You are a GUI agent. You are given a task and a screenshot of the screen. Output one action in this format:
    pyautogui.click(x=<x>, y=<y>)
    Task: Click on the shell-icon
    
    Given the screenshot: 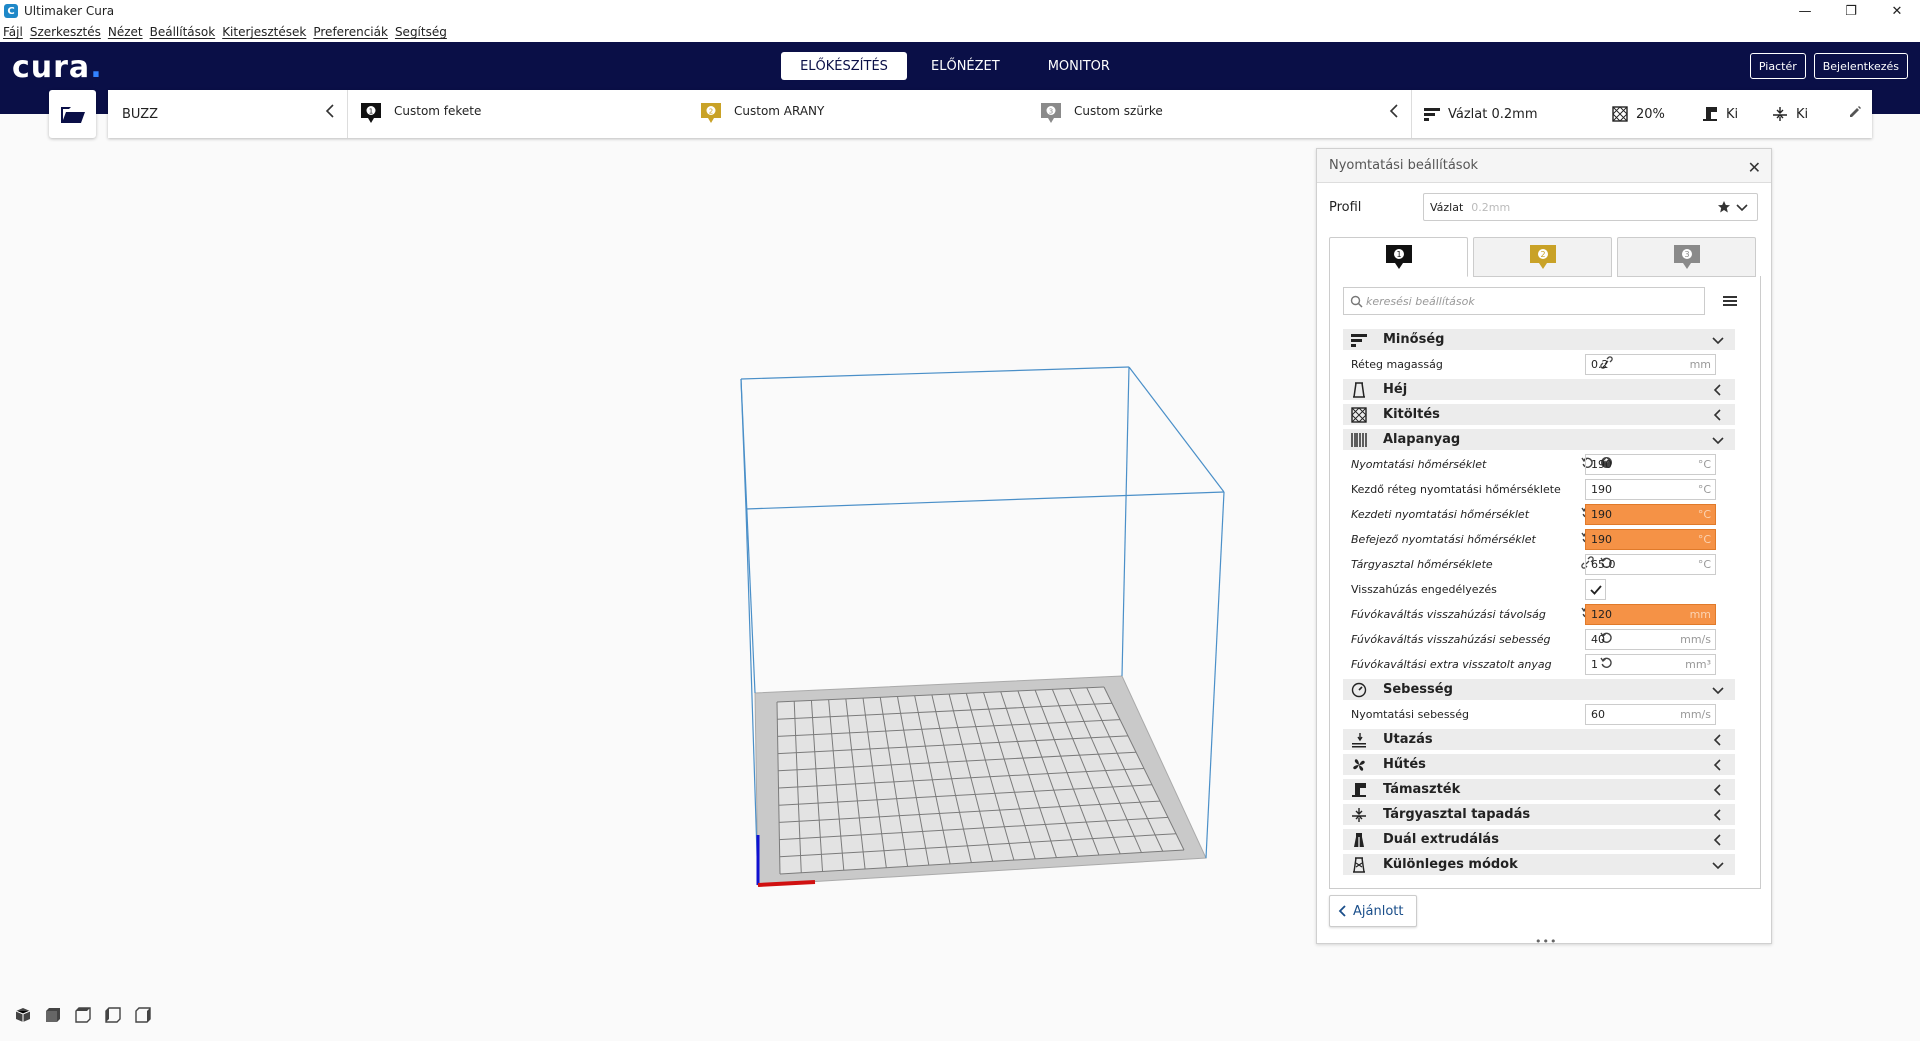 What is the action you would take?
    pyautogui.click(x=1359, y=389)
    